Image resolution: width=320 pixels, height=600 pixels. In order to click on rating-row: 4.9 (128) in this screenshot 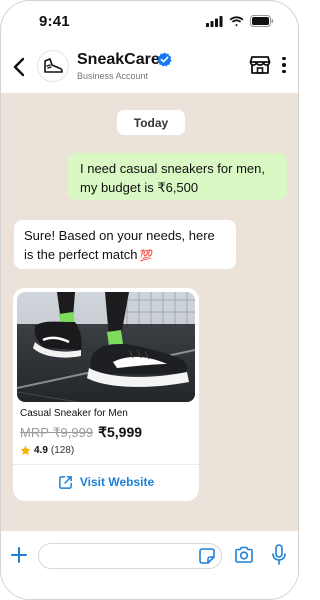, I will do `click(47, 450)`.